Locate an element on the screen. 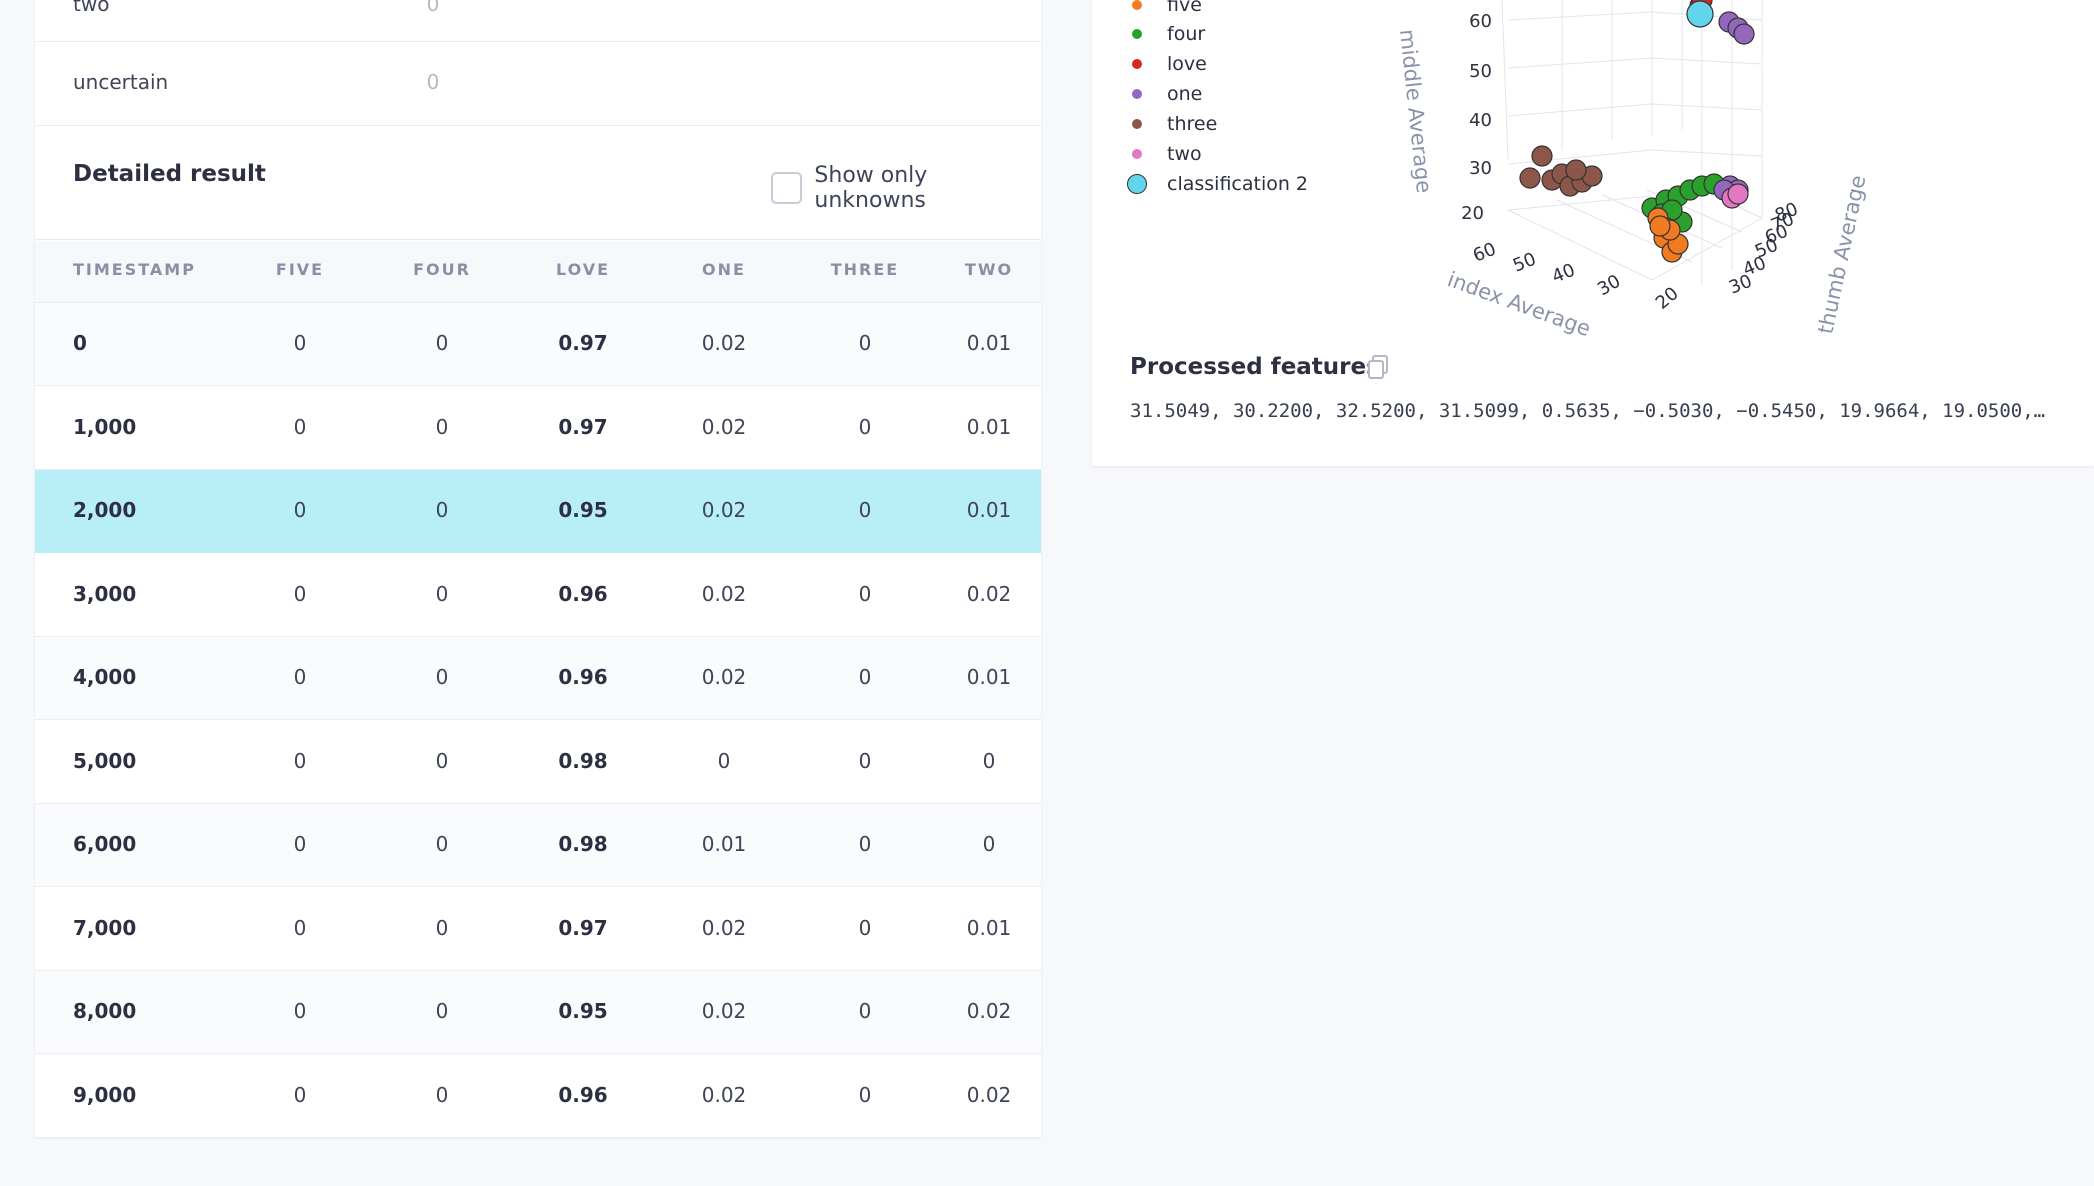 The image size is (2094, 1186). table-header: TIMESTAMP FIVE FOUR LOVE ONE THREE TWO is located at coordinates (538, 272).